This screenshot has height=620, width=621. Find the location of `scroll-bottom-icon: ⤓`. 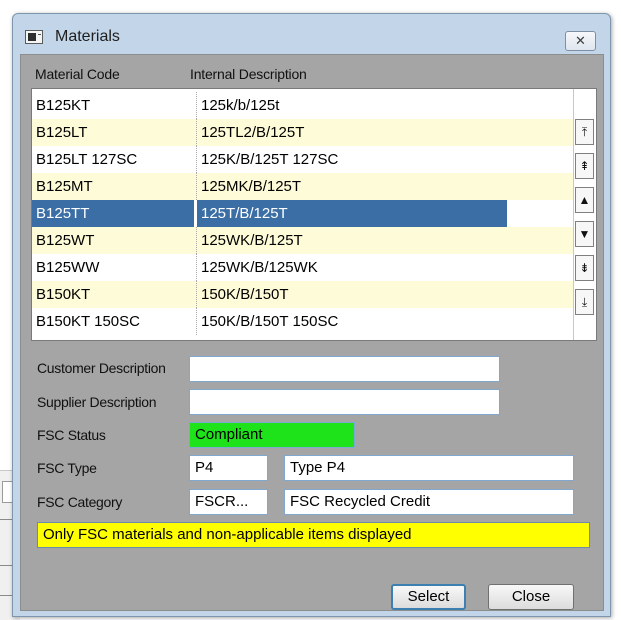

scroll-bottom-icon: ⤓ is located at coordinates (584, 302).